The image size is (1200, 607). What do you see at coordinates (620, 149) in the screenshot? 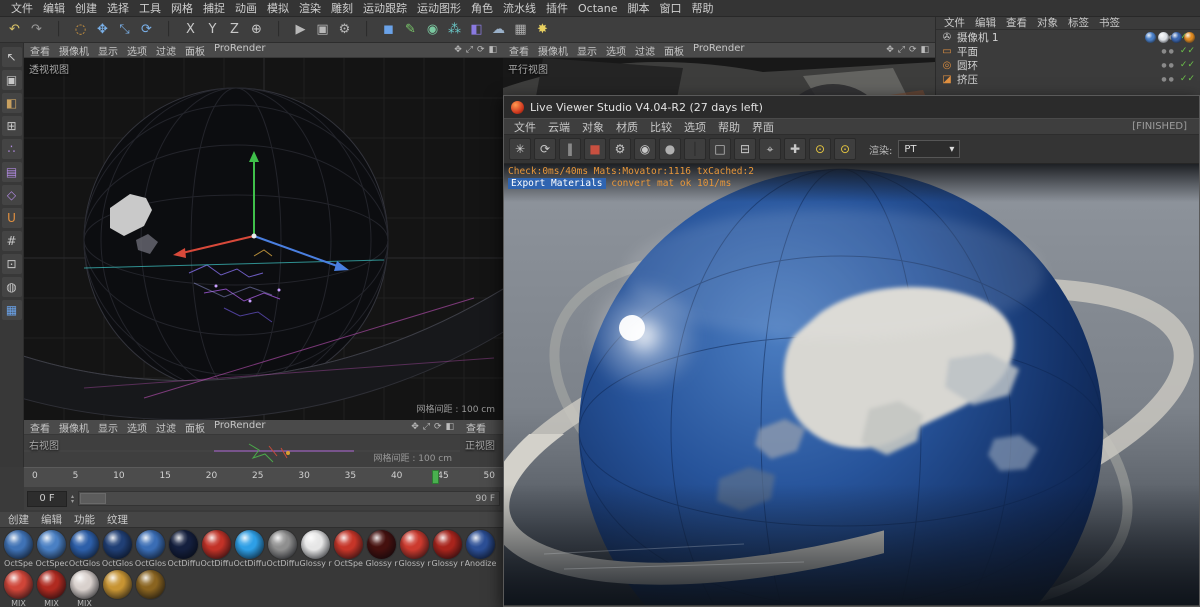
I see `settings-gear-icon: ⚙` at bounding box center [620, 149].